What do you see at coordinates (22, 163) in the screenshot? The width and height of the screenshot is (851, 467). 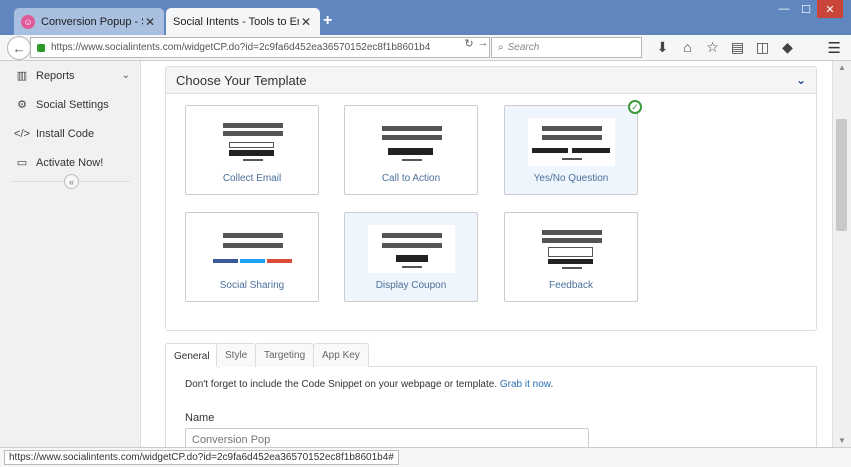 I see `credit-card-icon: ▭` at bounding box center [22, 163].